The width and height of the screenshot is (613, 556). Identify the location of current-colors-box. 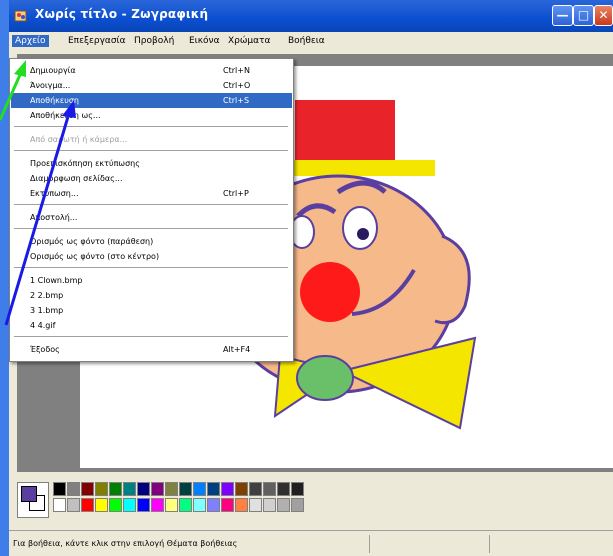
(33, 500).